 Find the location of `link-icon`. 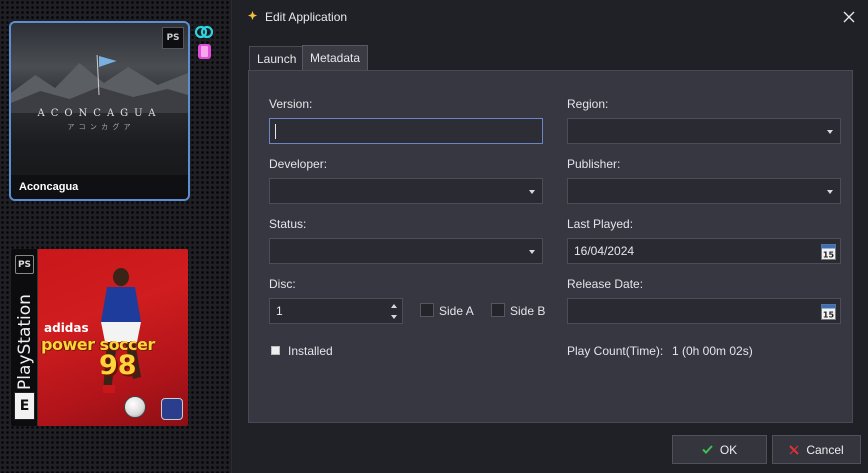

link-icon is located at coordinates (204, 32).